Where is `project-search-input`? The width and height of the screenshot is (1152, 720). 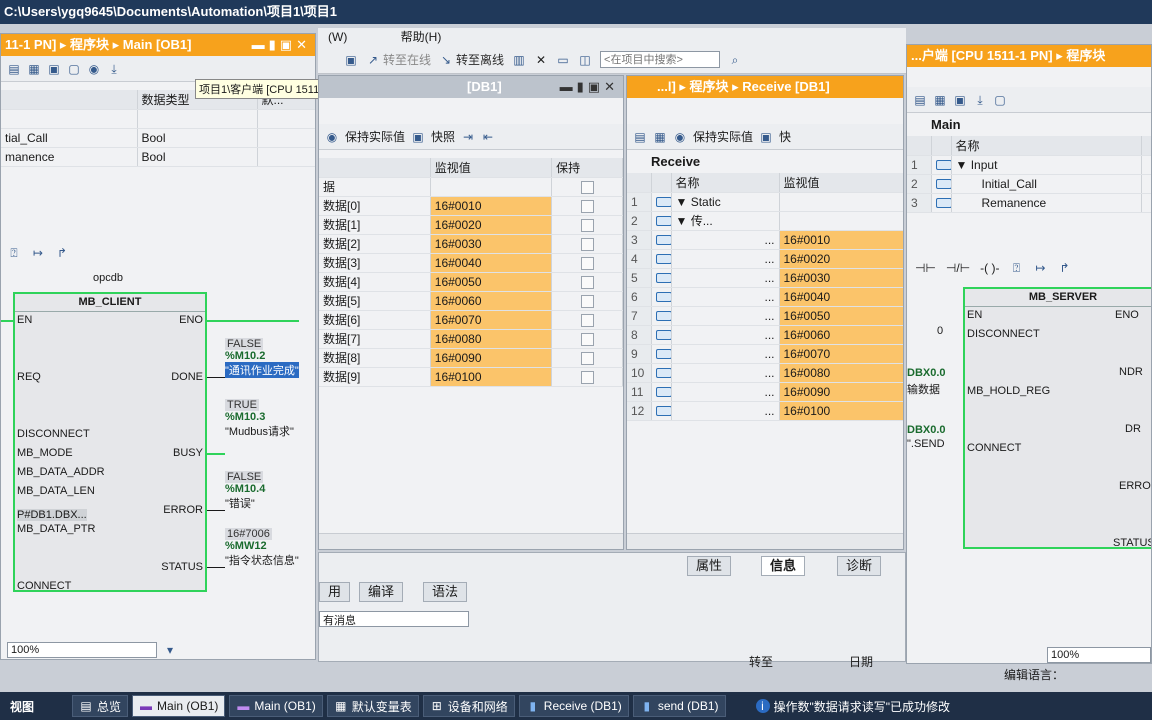 project-search-input is located at coordinates (660, 59).